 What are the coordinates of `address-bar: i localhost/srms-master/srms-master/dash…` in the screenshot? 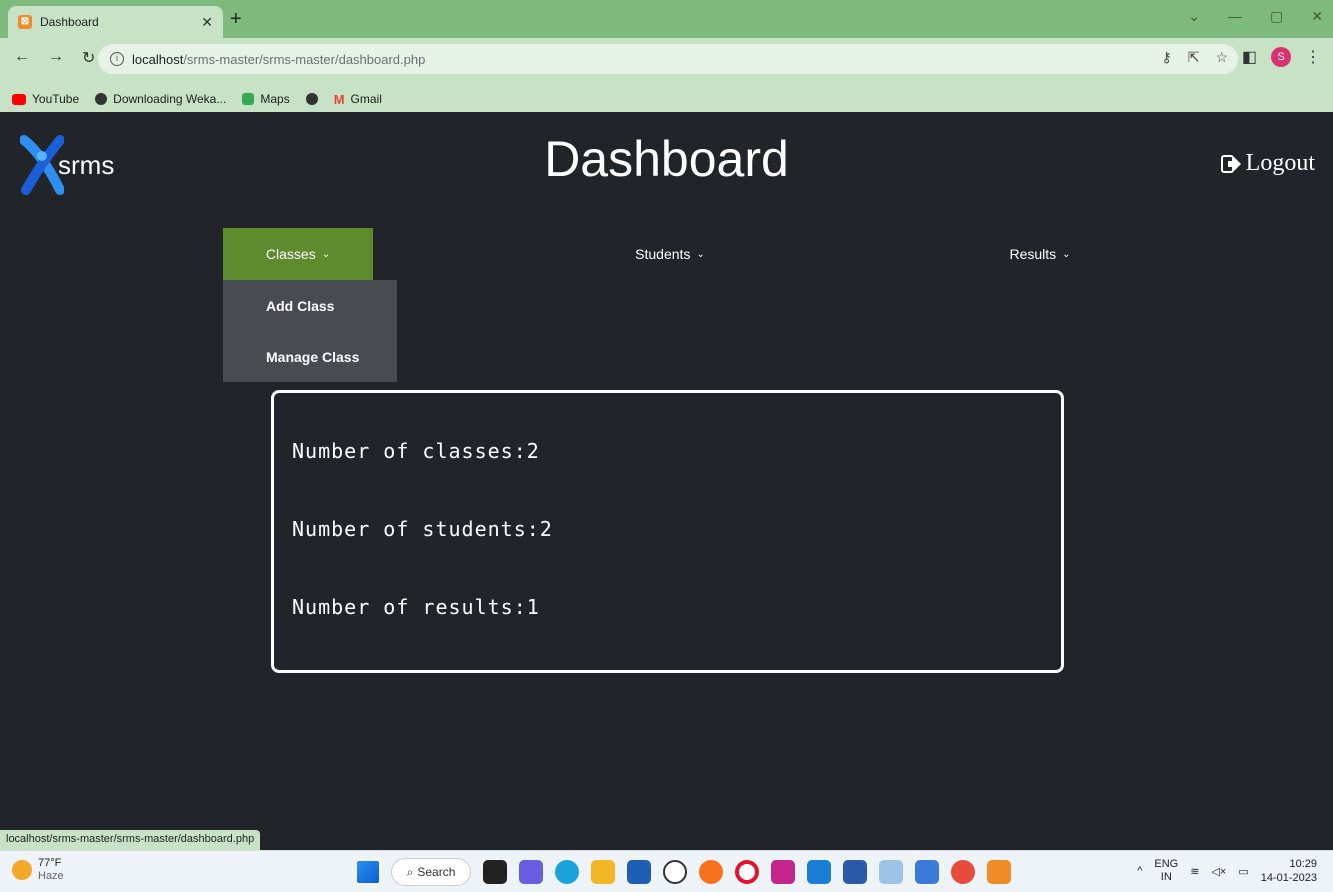 It's located at (668, 59).